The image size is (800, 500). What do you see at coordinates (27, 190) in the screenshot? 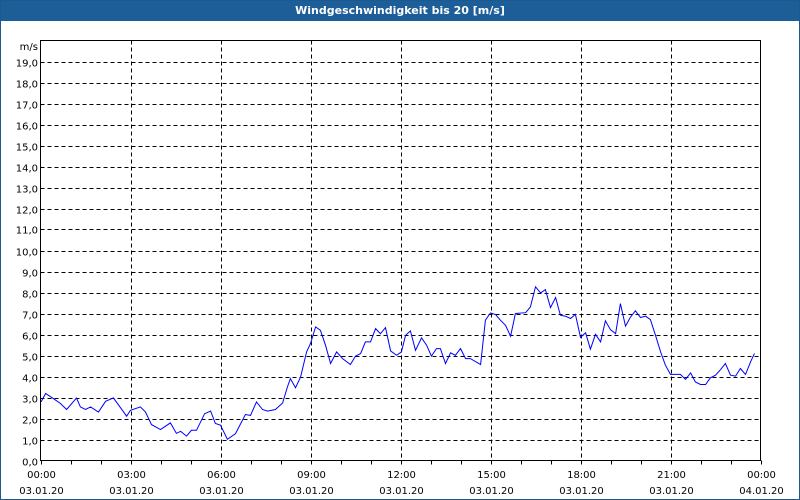
I see `y-tick-label: 13,0` at bounding box center [27, 190].